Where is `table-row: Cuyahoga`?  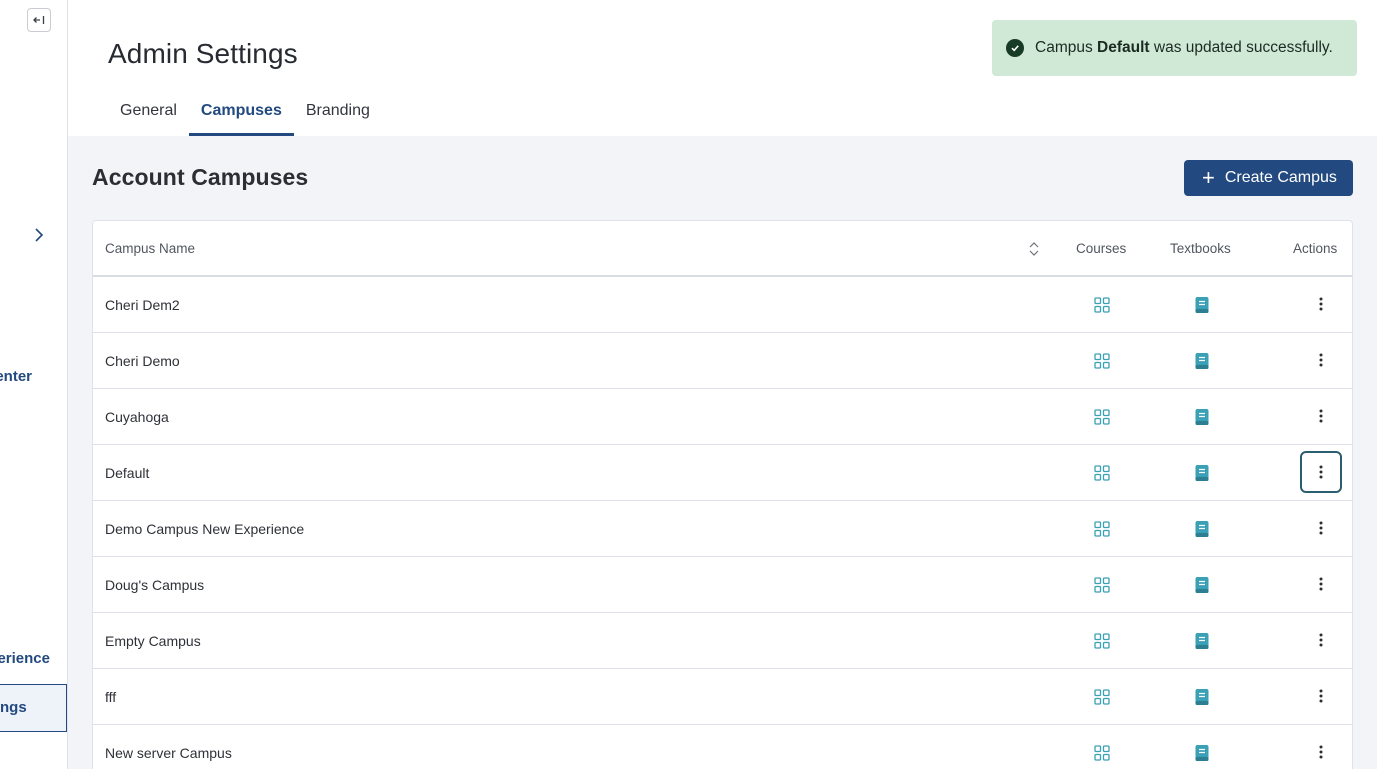 table-row: Cuyahoga is located at coordinates (722, 417).